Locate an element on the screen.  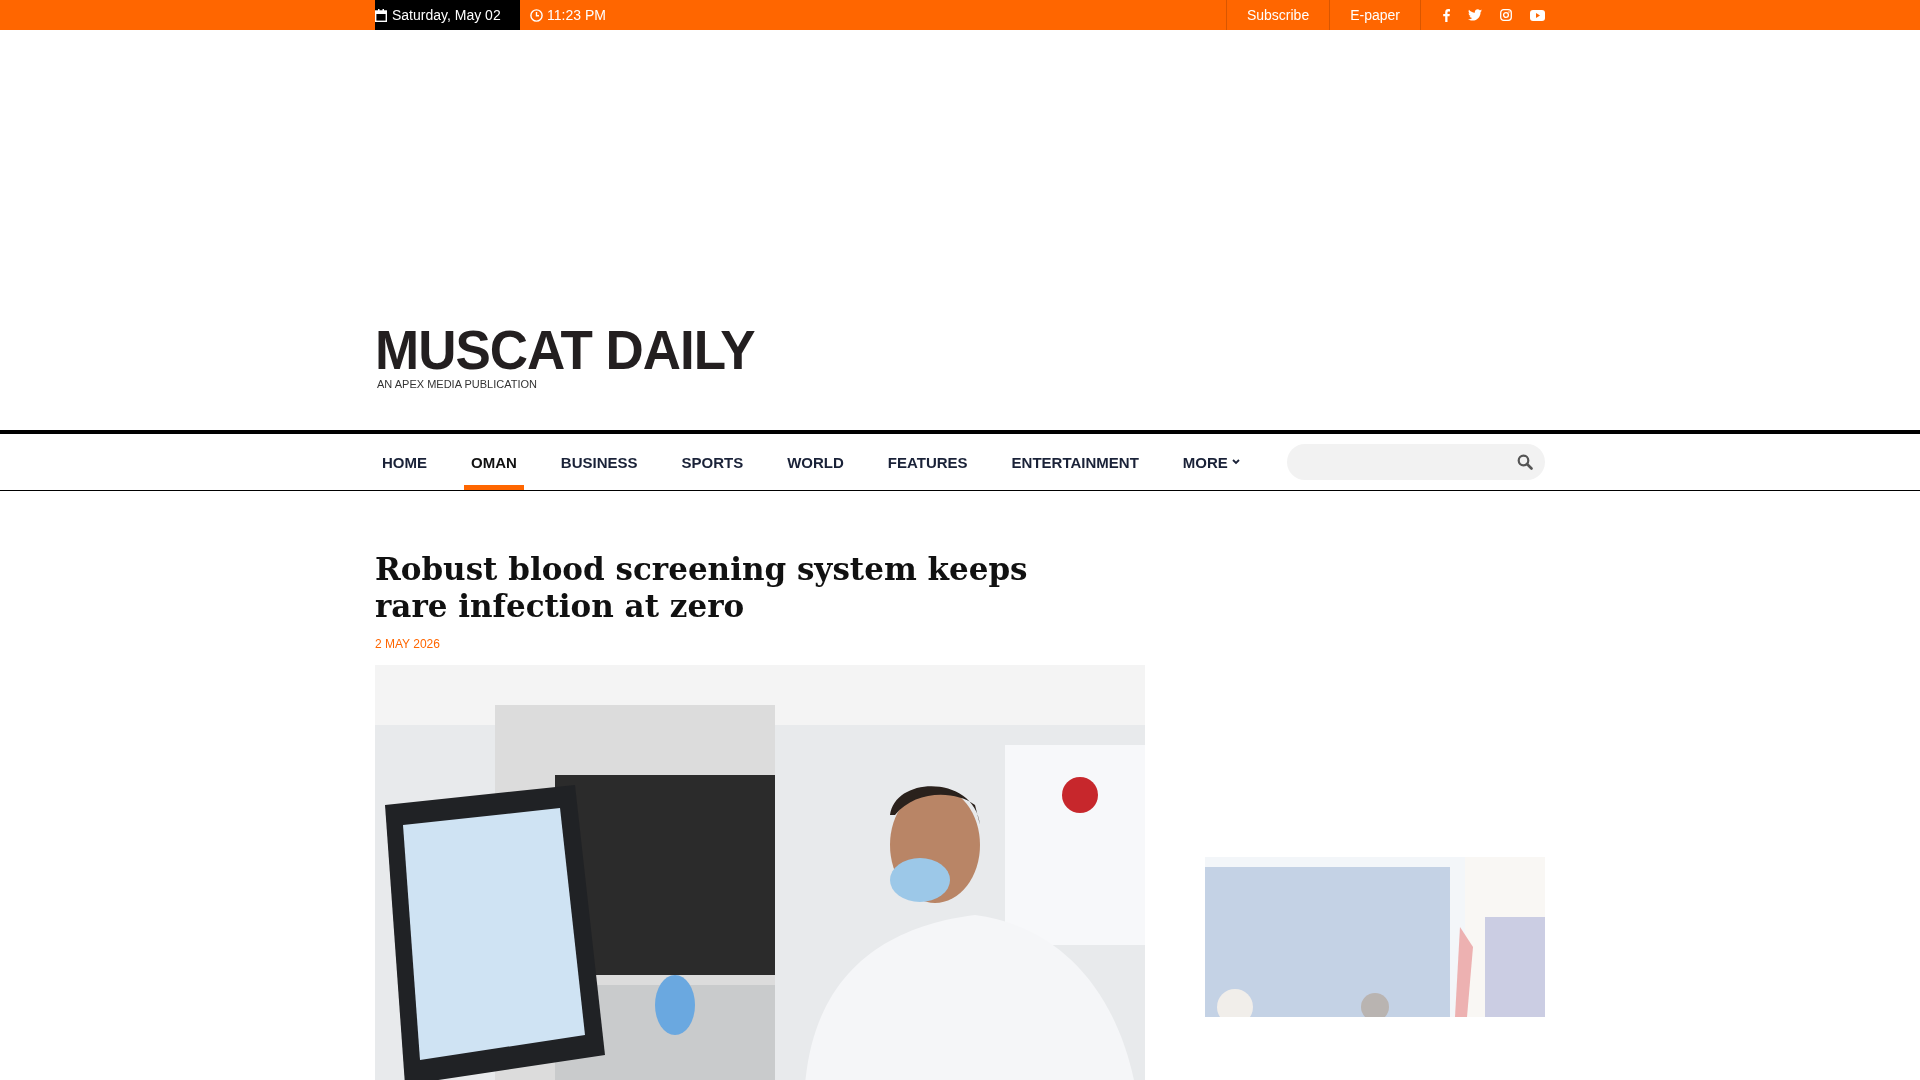
calendar-icon is located at coordinates (381, 15).